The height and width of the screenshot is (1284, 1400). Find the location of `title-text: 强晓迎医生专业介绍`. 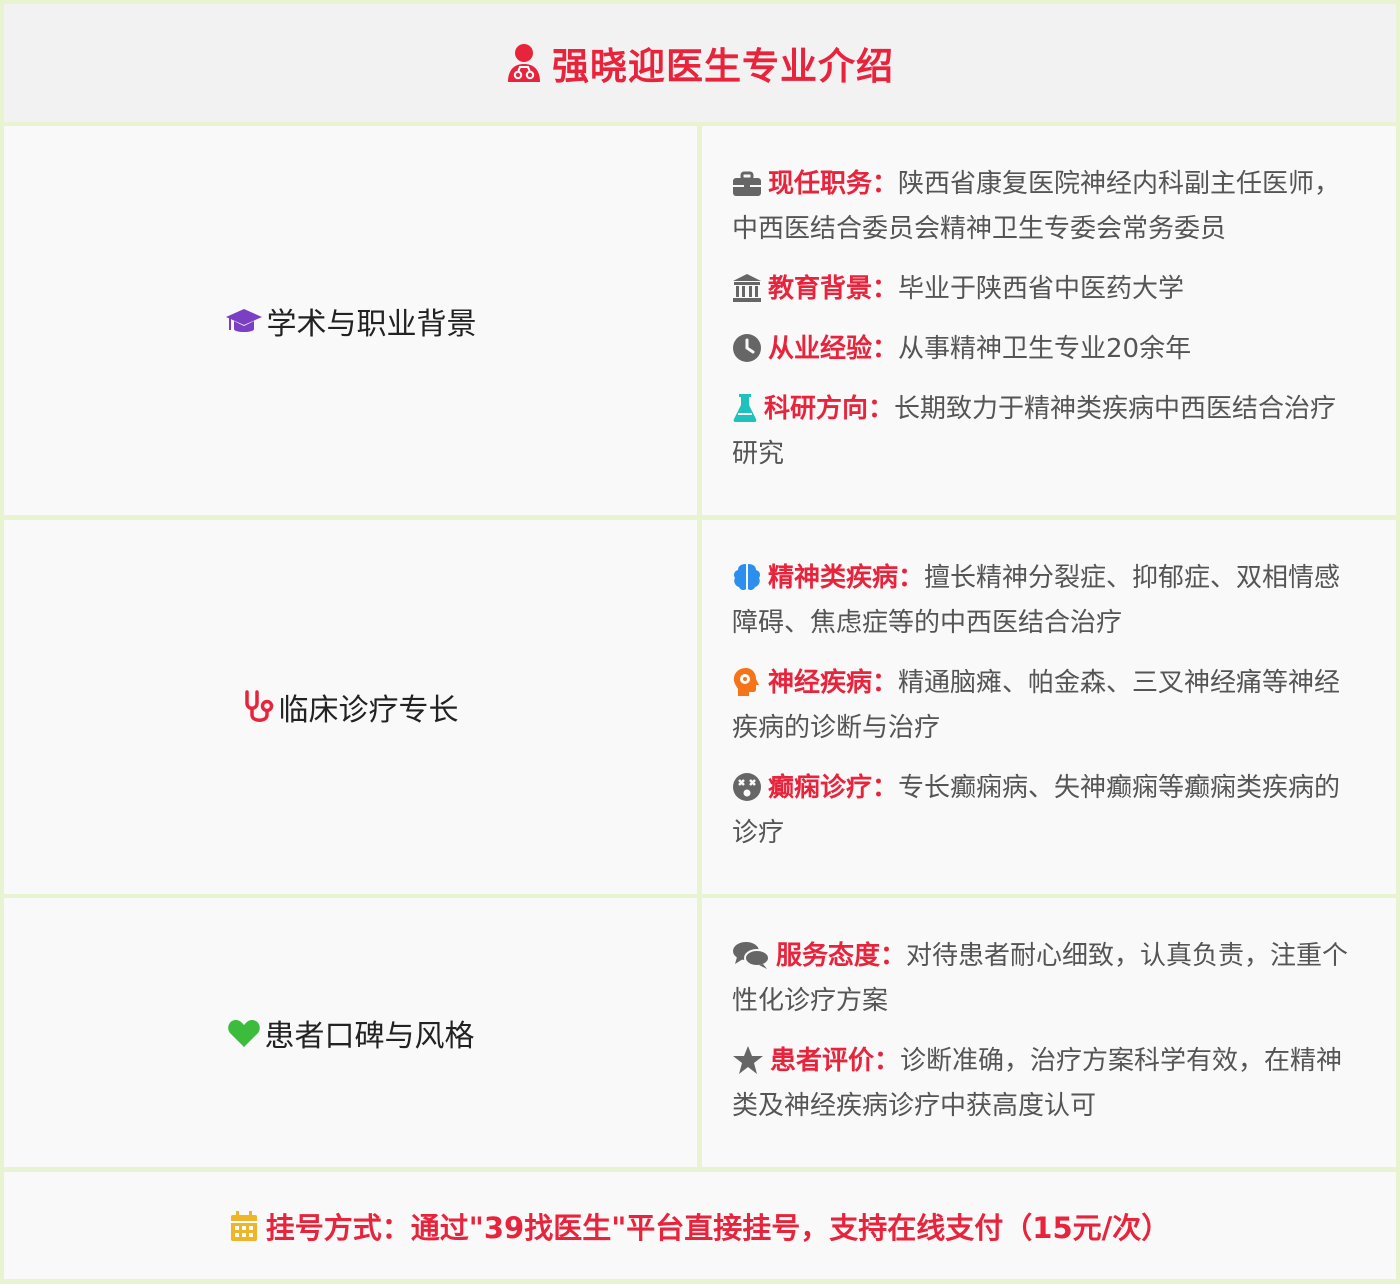

title-text: 强晓迎医生专业介绍 is located at coordinates (723, 66).